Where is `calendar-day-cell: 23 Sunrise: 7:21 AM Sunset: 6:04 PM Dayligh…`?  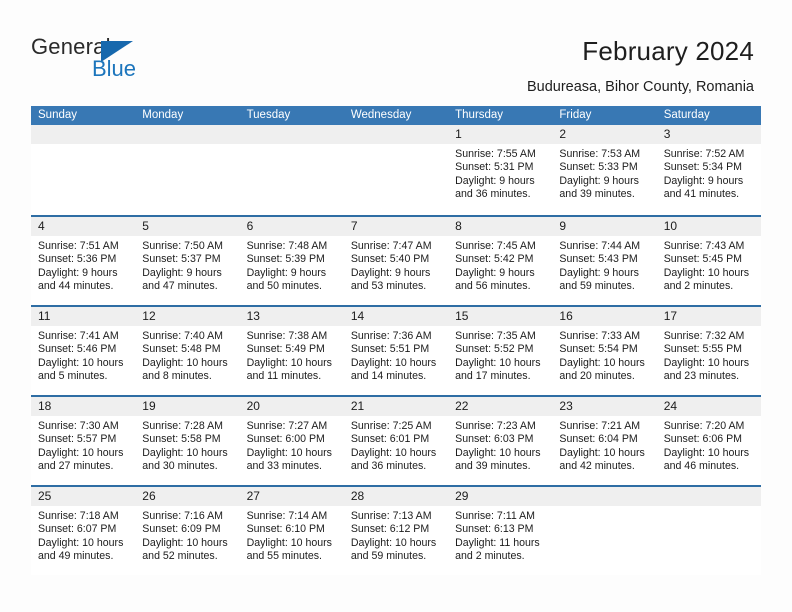 calendar-day-cell: 23 Sunrise: 7:21 AM Sunset: 6:04 PM Dayligh… is located at coordinates (604, 441).